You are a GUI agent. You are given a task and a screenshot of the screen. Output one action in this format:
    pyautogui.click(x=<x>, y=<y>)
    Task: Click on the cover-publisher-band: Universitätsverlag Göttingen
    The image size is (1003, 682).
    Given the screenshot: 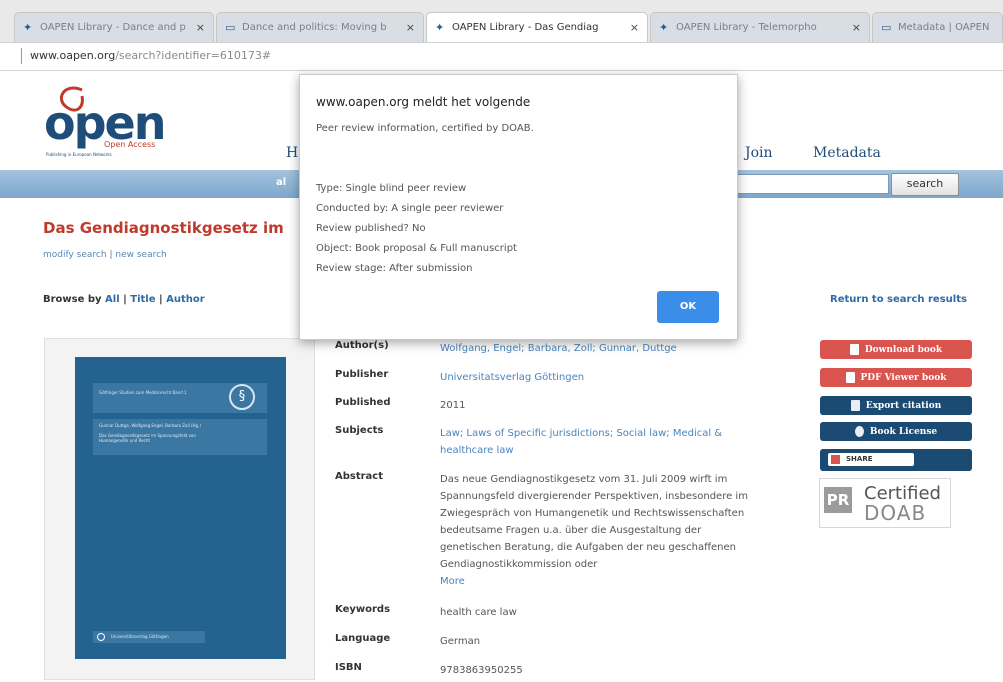 What is the action you would take?
    pyautogui.click(x=149, y=637)
    